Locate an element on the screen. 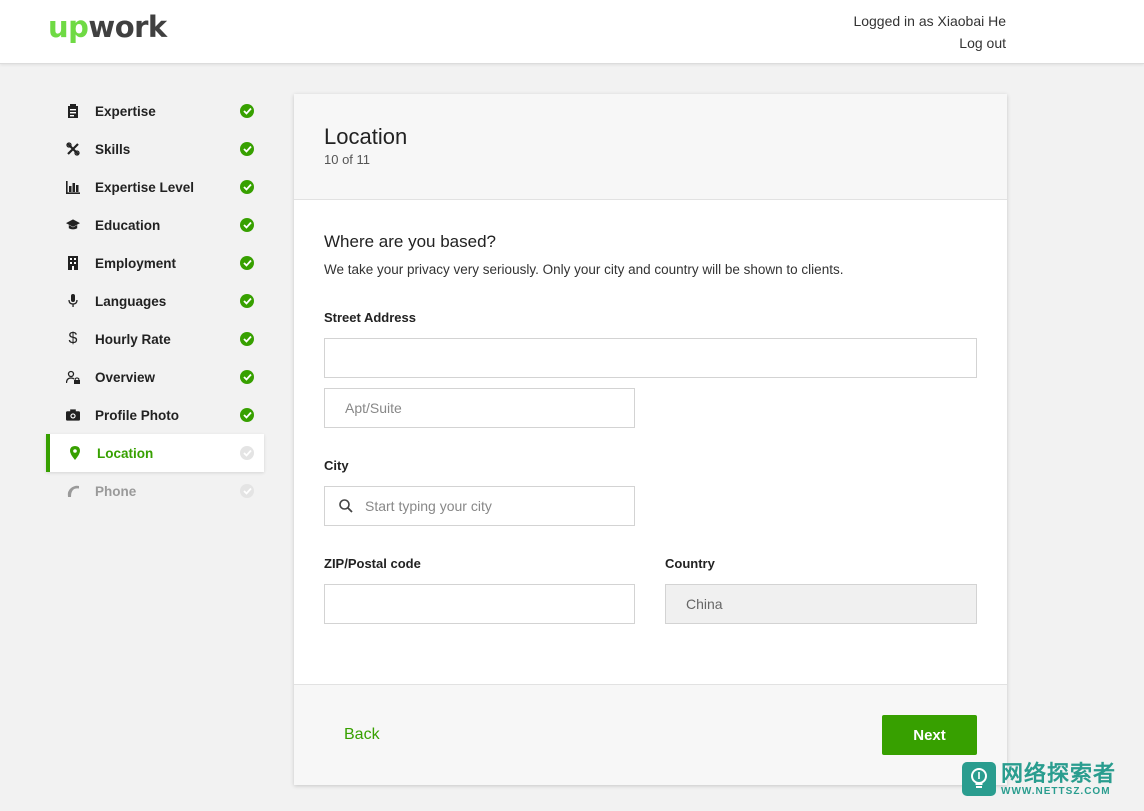  user-info: Logged in as Xiaobai He Log out is located at coordinates (929, 32).